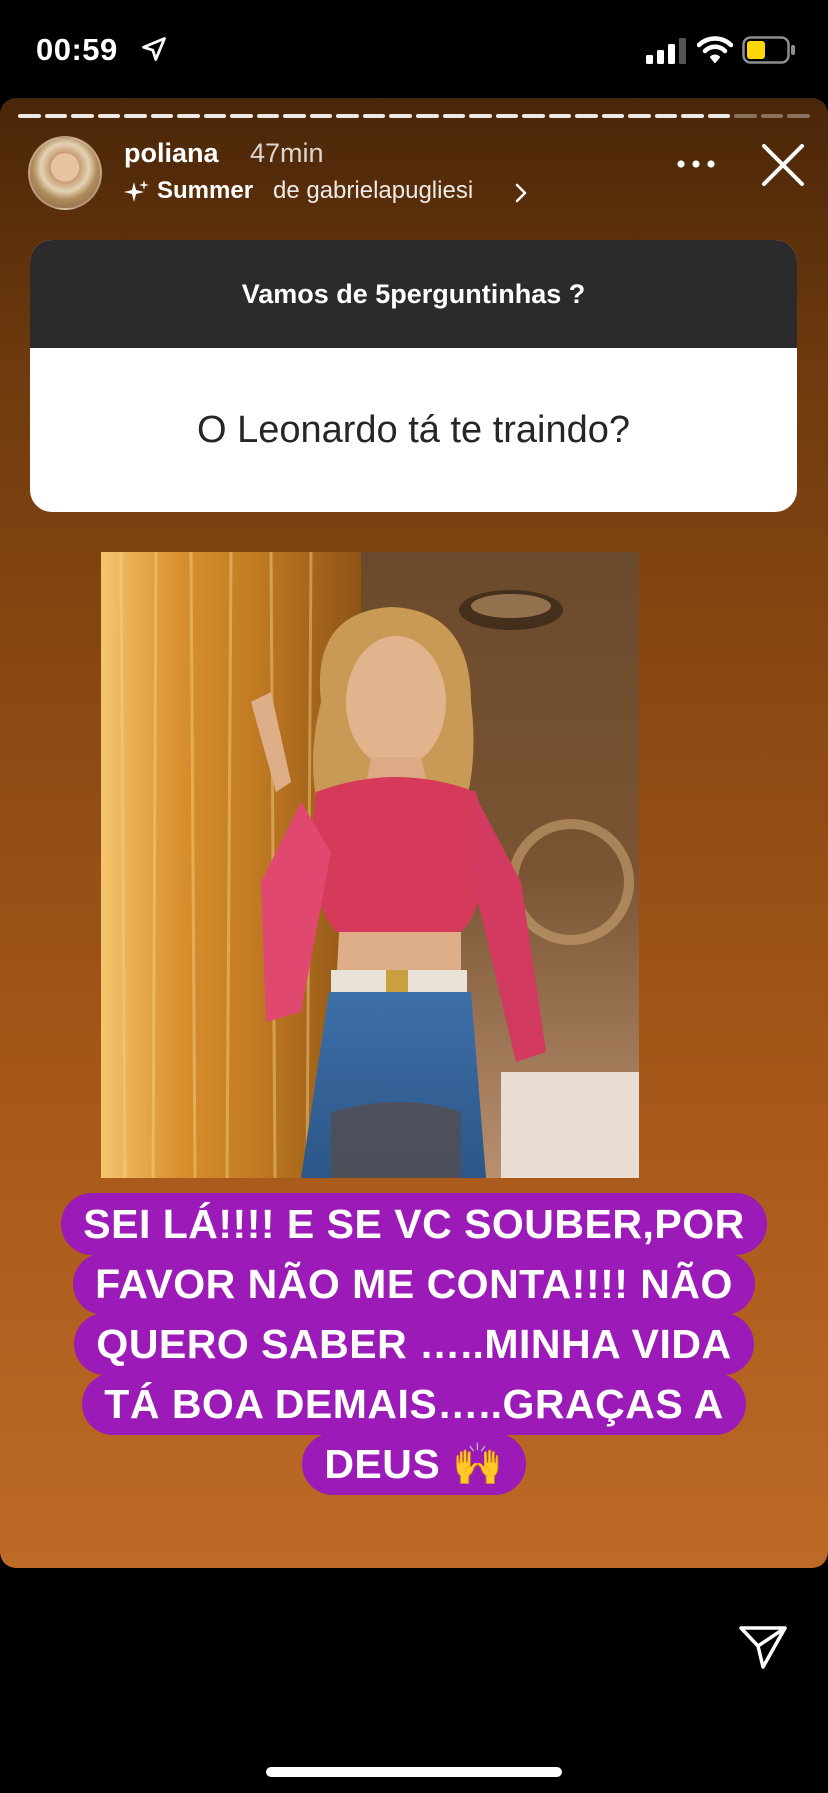 The height and width of the screenshot is (1793, 828). Describe the element at coordinates (521, 193) in the screenshot. I see `chevron-right-icon` at that location.